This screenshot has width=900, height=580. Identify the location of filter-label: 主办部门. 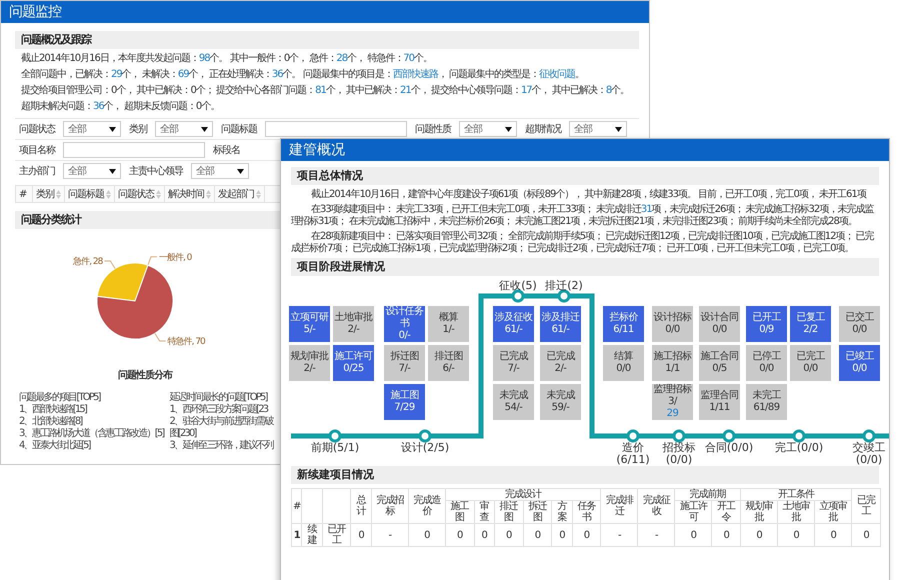
(37, 171).